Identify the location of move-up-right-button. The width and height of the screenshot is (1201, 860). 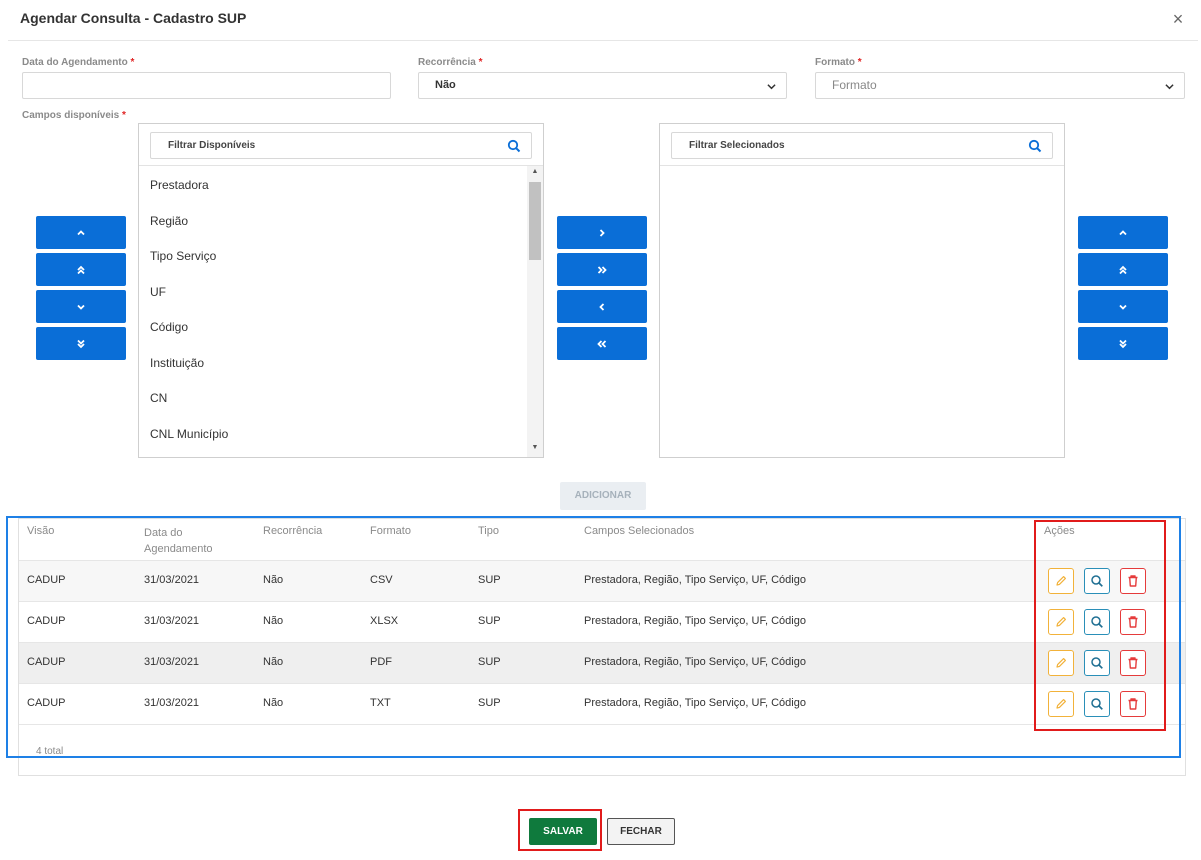
(1123, 232).